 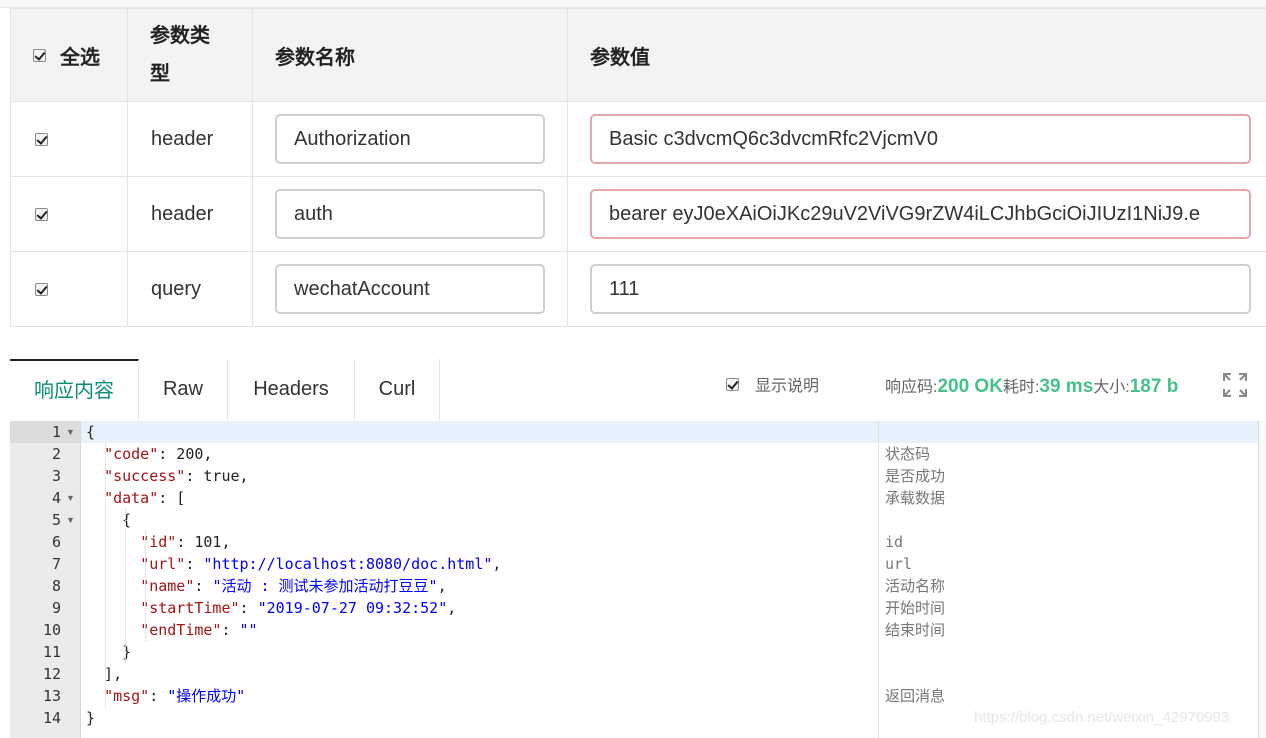 I want to click on line-number: 7, so click(x=56, y=564).